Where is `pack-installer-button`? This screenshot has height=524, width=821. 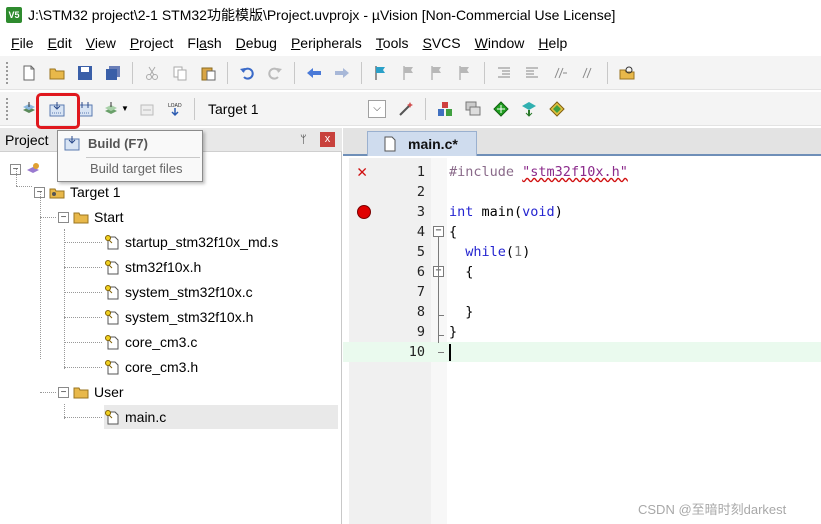 pack-installer-button is located at coordinates (529, 109).